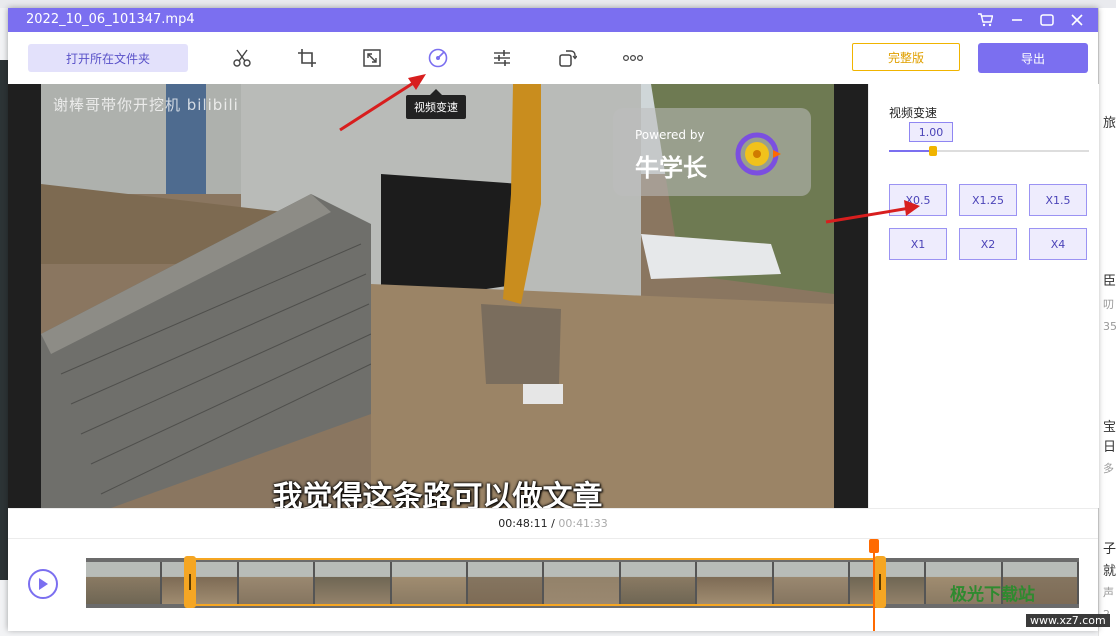 The image size is (1116, 636). Describe the element at coordinates (918, 244) in the screenshot. I see `speed-option-x1: X1` at that location.